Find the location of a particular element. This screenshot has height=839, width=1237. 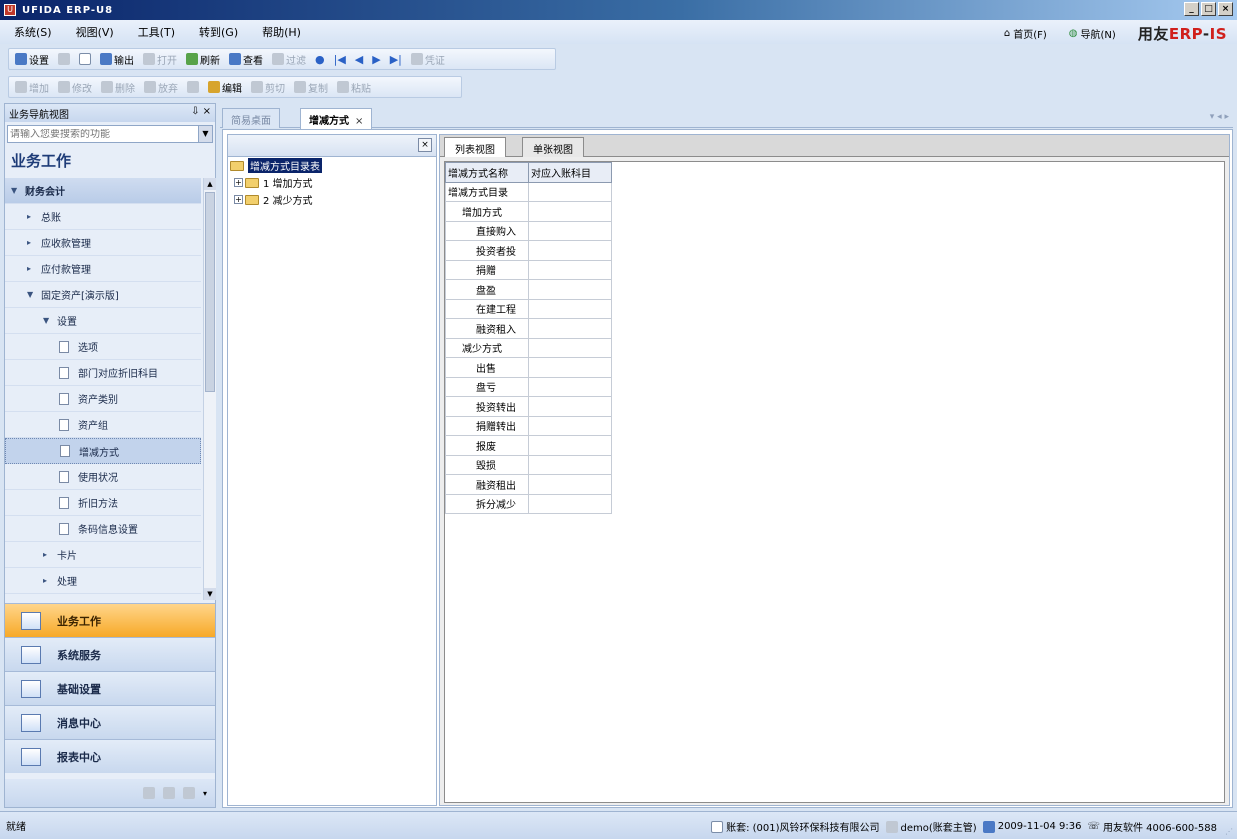

nav-item: ▸ 应付款管理 is located at coordinates (103, 269).